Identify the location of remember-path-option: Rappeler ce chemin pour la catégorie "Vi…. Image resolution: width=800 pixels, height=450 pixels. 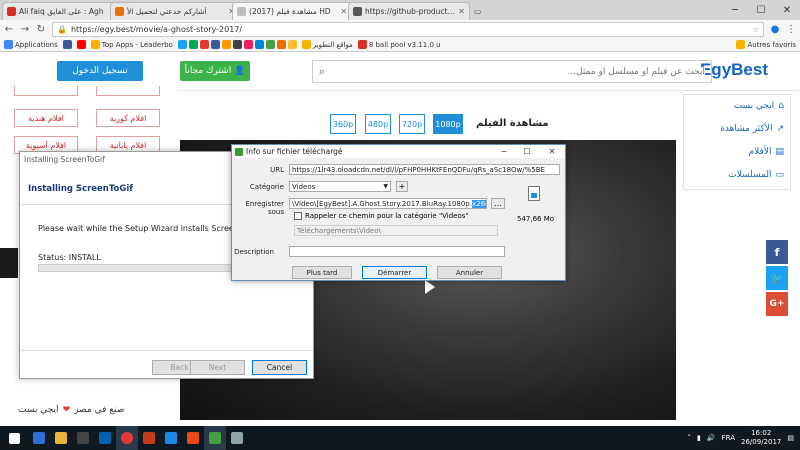
(381, 216).